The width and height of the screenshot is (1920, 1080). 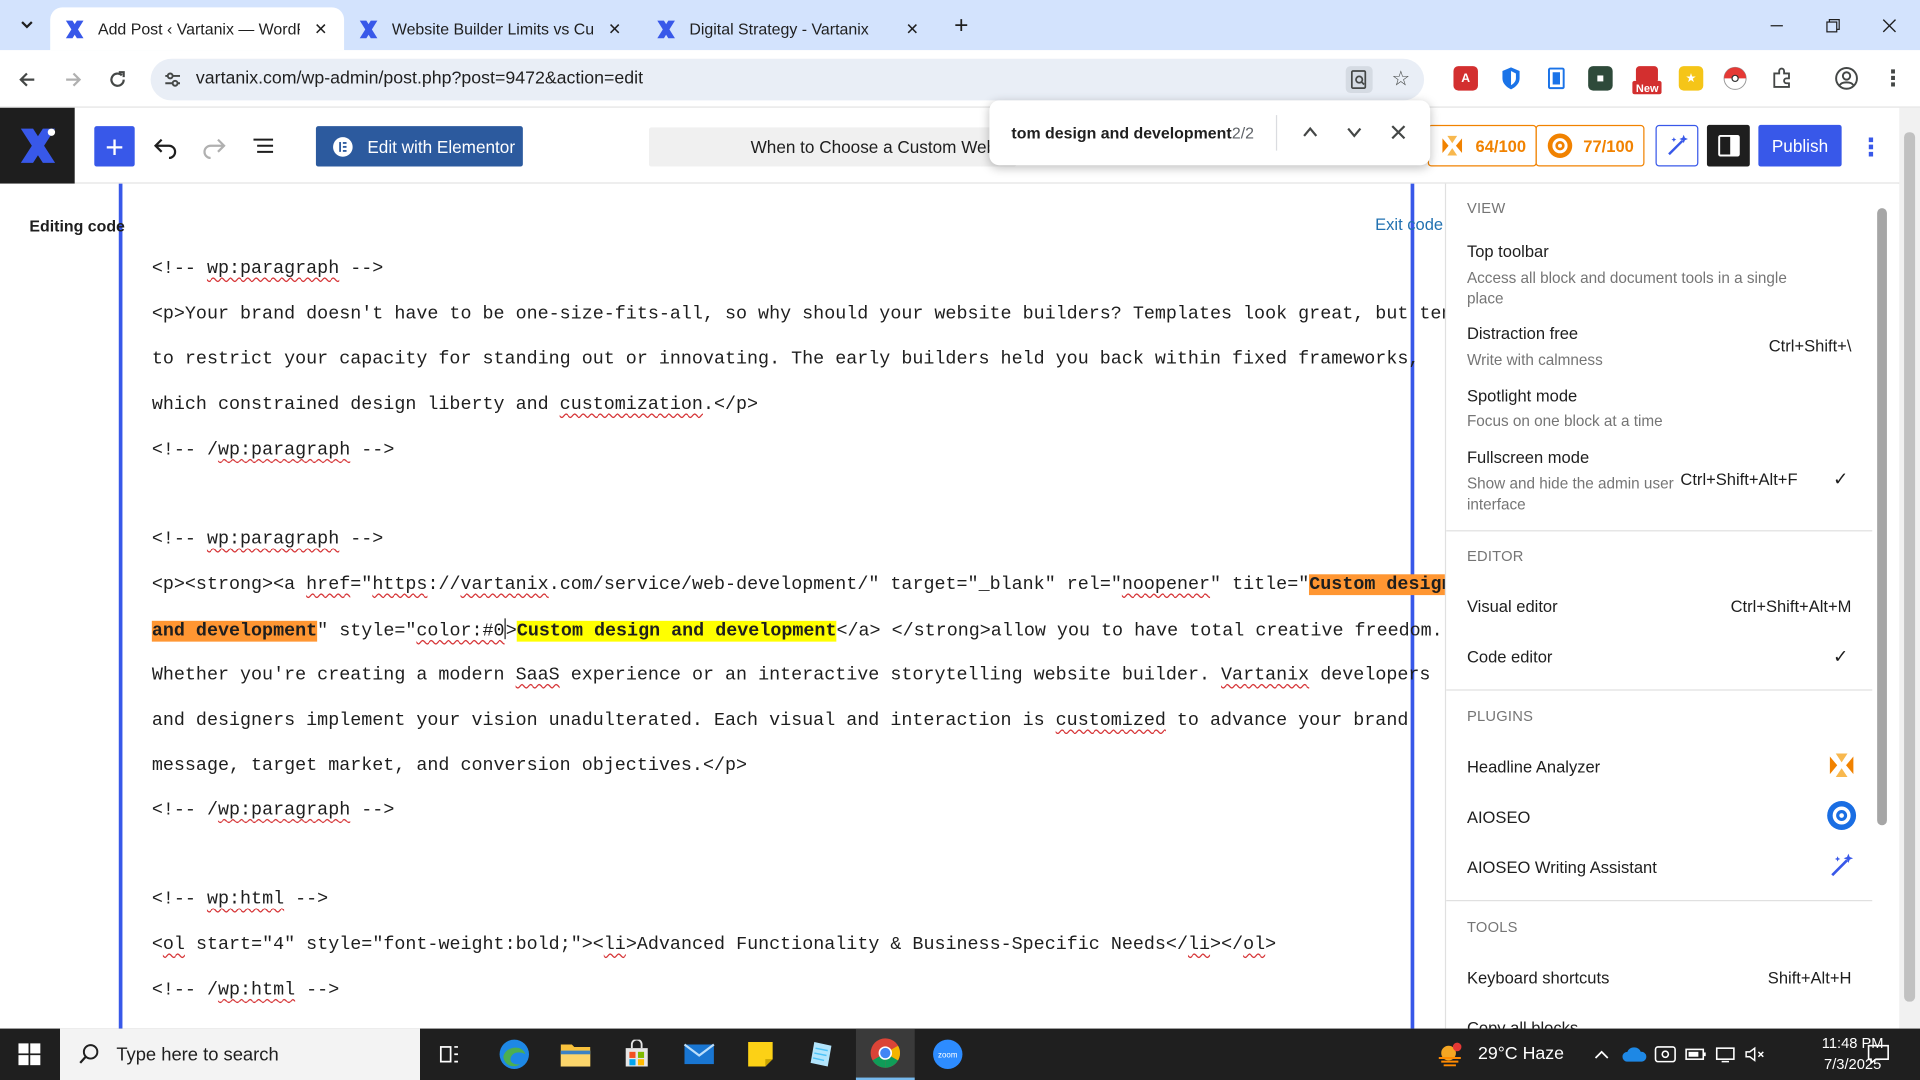 What do you see at coordinates (1121, 133) in the screenshot?
I see `find-input: tom design and development` at bounding box center [1121, 133].